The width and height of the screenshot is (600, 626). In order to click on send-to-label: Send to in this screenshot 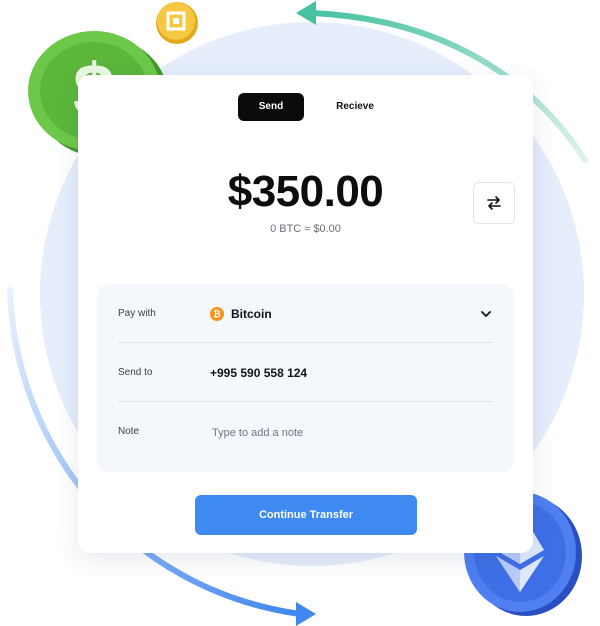, I will do `click(135, 372)`.